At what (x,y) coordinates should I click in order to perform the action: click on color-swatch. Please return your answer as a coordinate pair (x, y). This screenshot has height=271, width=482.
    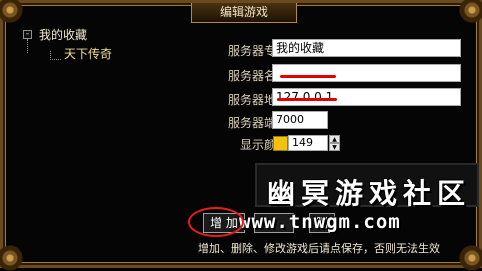
    Looking at the image, I should click on (280, 143).